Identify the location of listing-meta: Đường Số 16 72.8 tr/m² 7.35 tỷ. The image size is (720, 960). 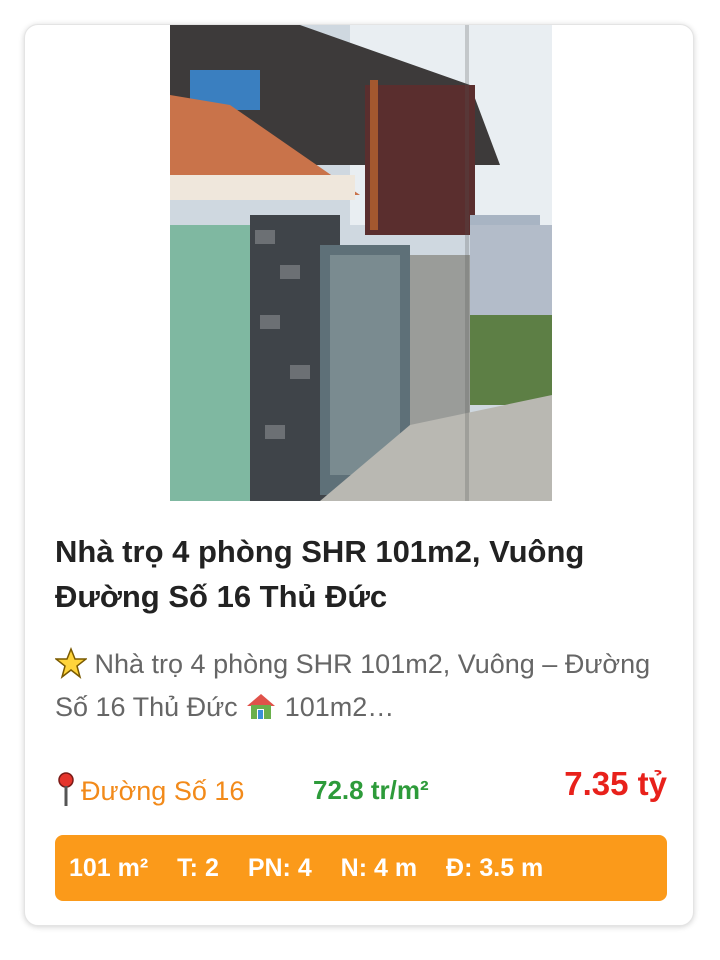
(361, 790).